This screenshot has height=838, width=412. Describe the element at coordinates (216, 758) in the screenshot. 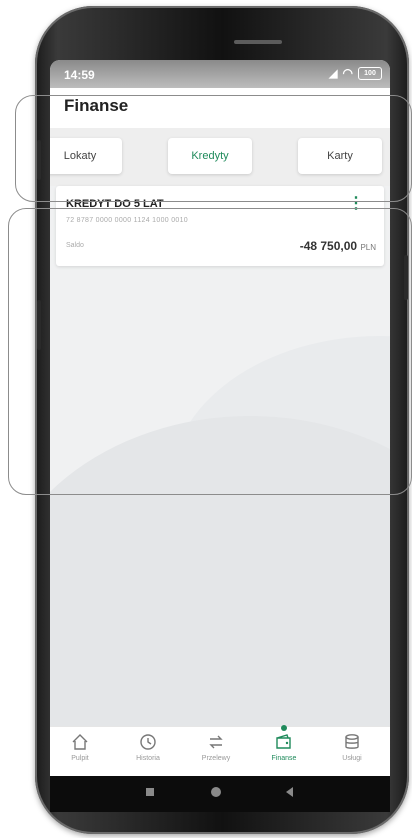

I see `nav-label: Przelewy` at that location.